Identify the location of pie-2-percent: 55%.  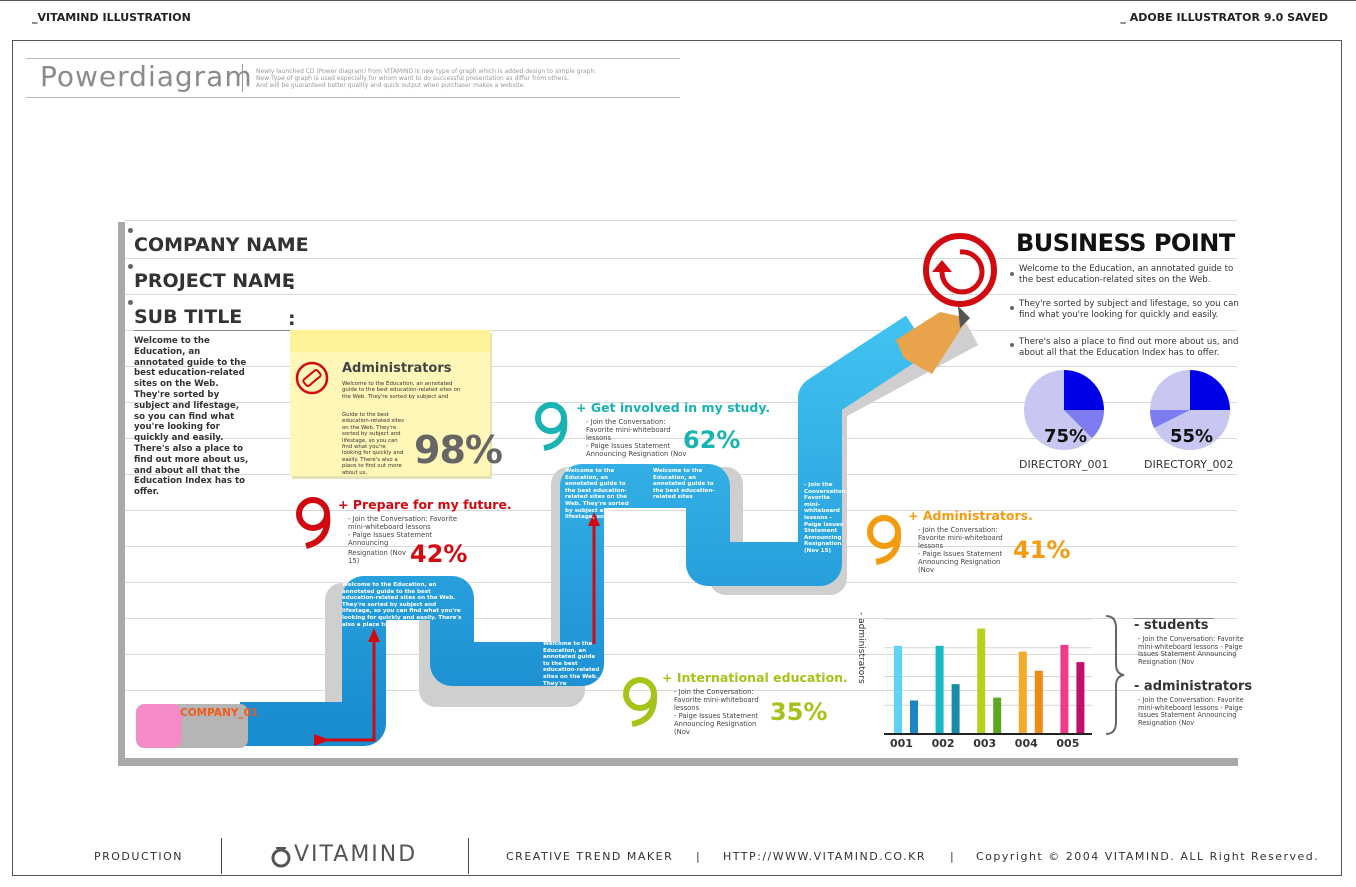
(1192, 436).